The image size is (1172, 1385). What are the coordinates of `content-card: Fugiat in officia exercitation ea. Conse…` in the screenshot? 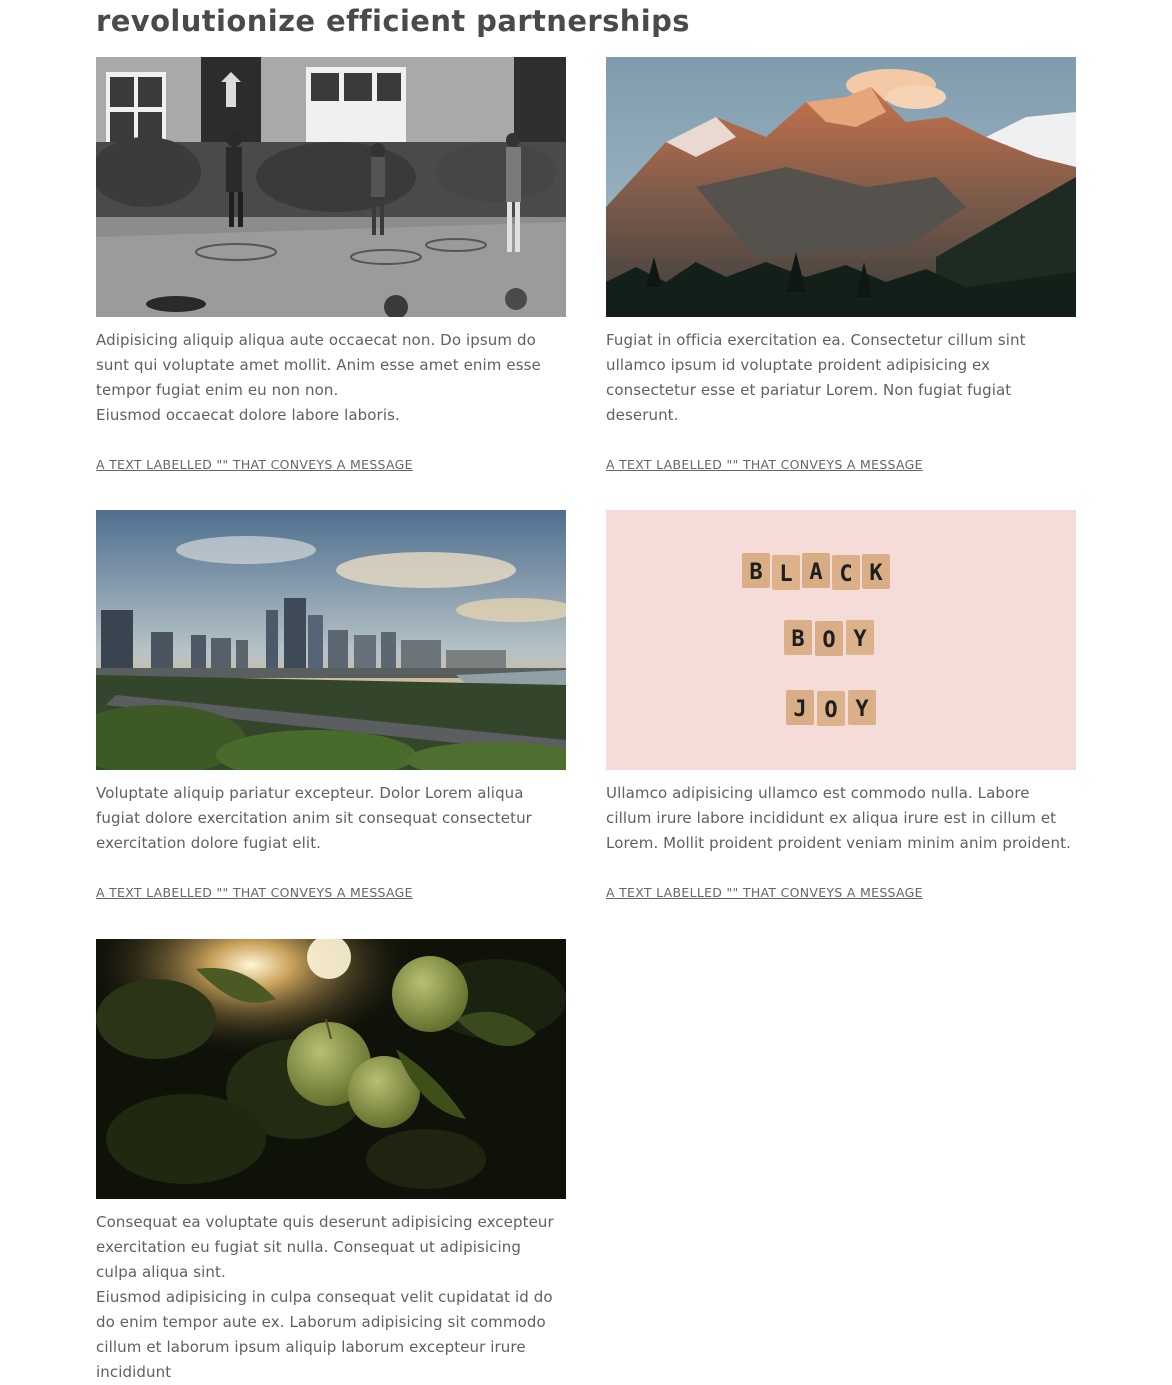 It's located at (841, 265).